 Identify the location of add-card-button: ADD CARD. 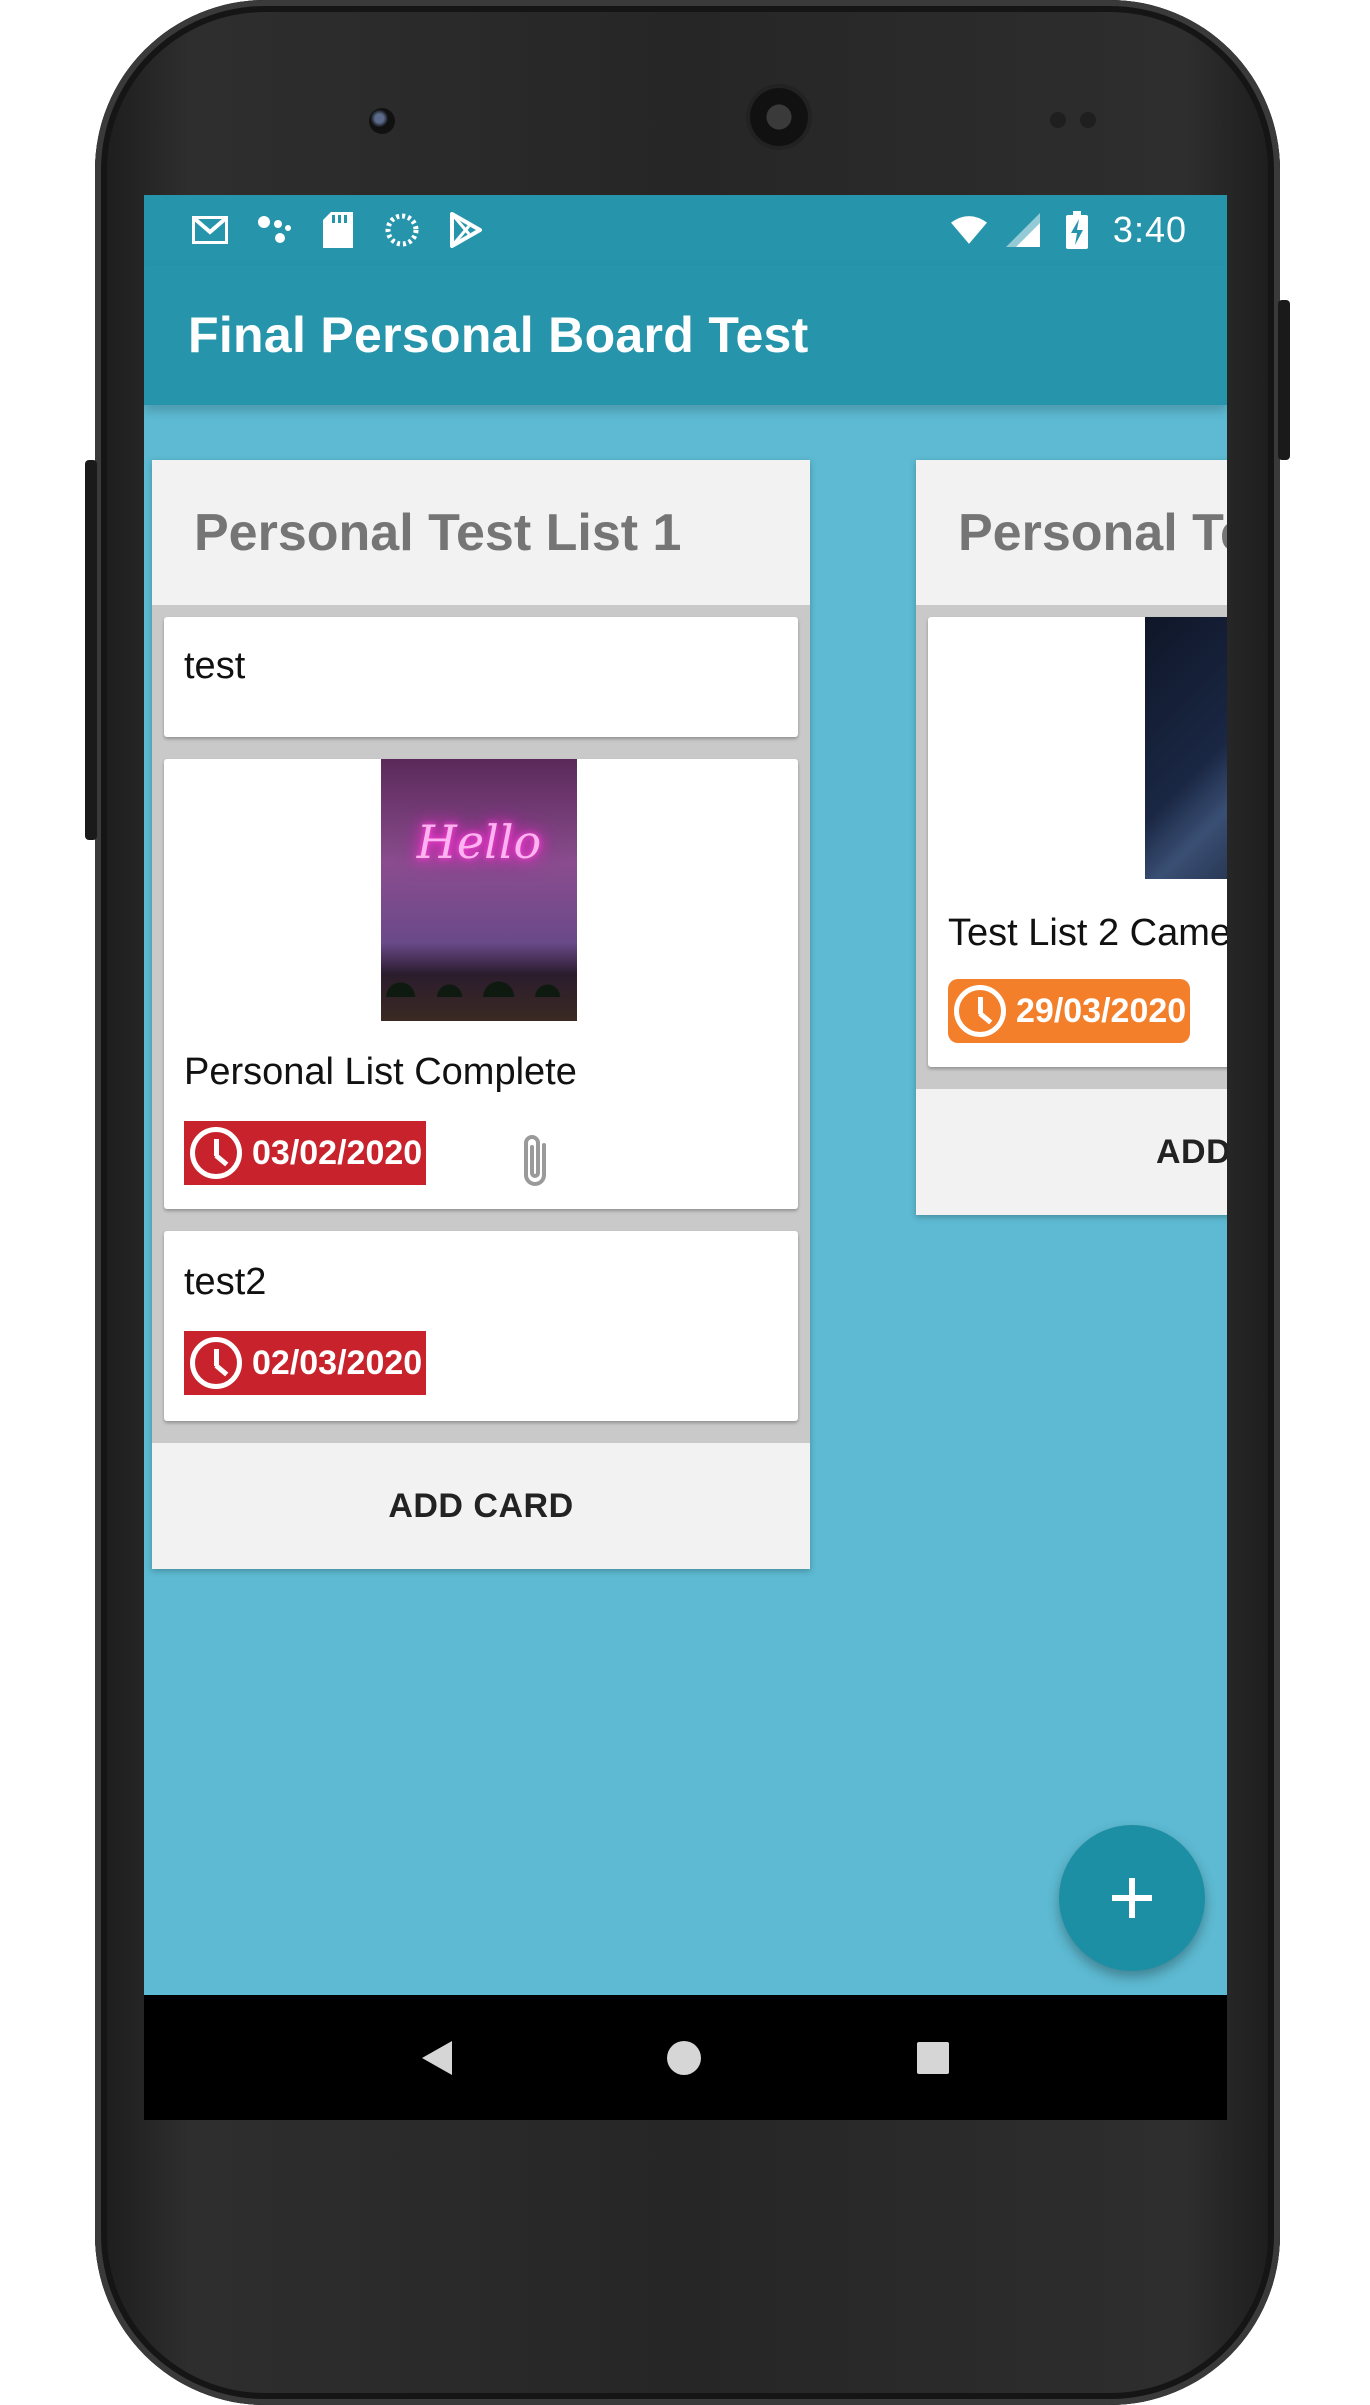
(481, 1506).